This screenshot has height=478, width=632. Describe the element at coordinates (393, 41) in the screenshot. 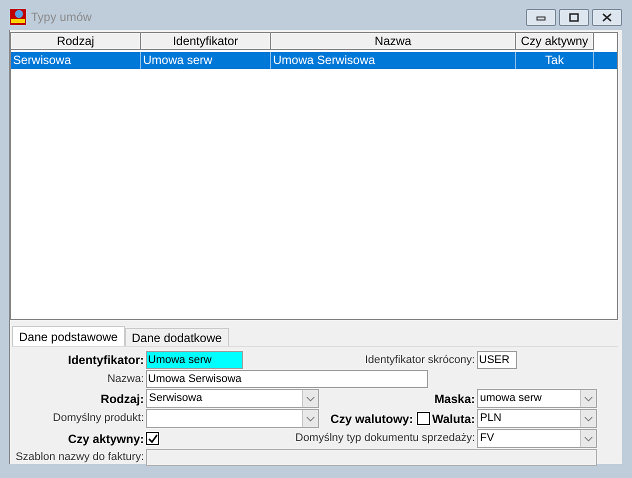

I see `column-header: Nazwa` at that location.